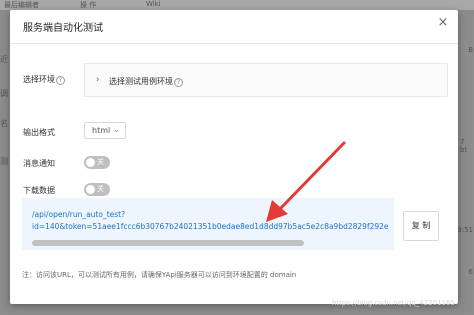 The width and height of the screenshot is (474, 315). I want to click on watermark: https://blog.csdn.net/qq_42201165, so click(393, 303).